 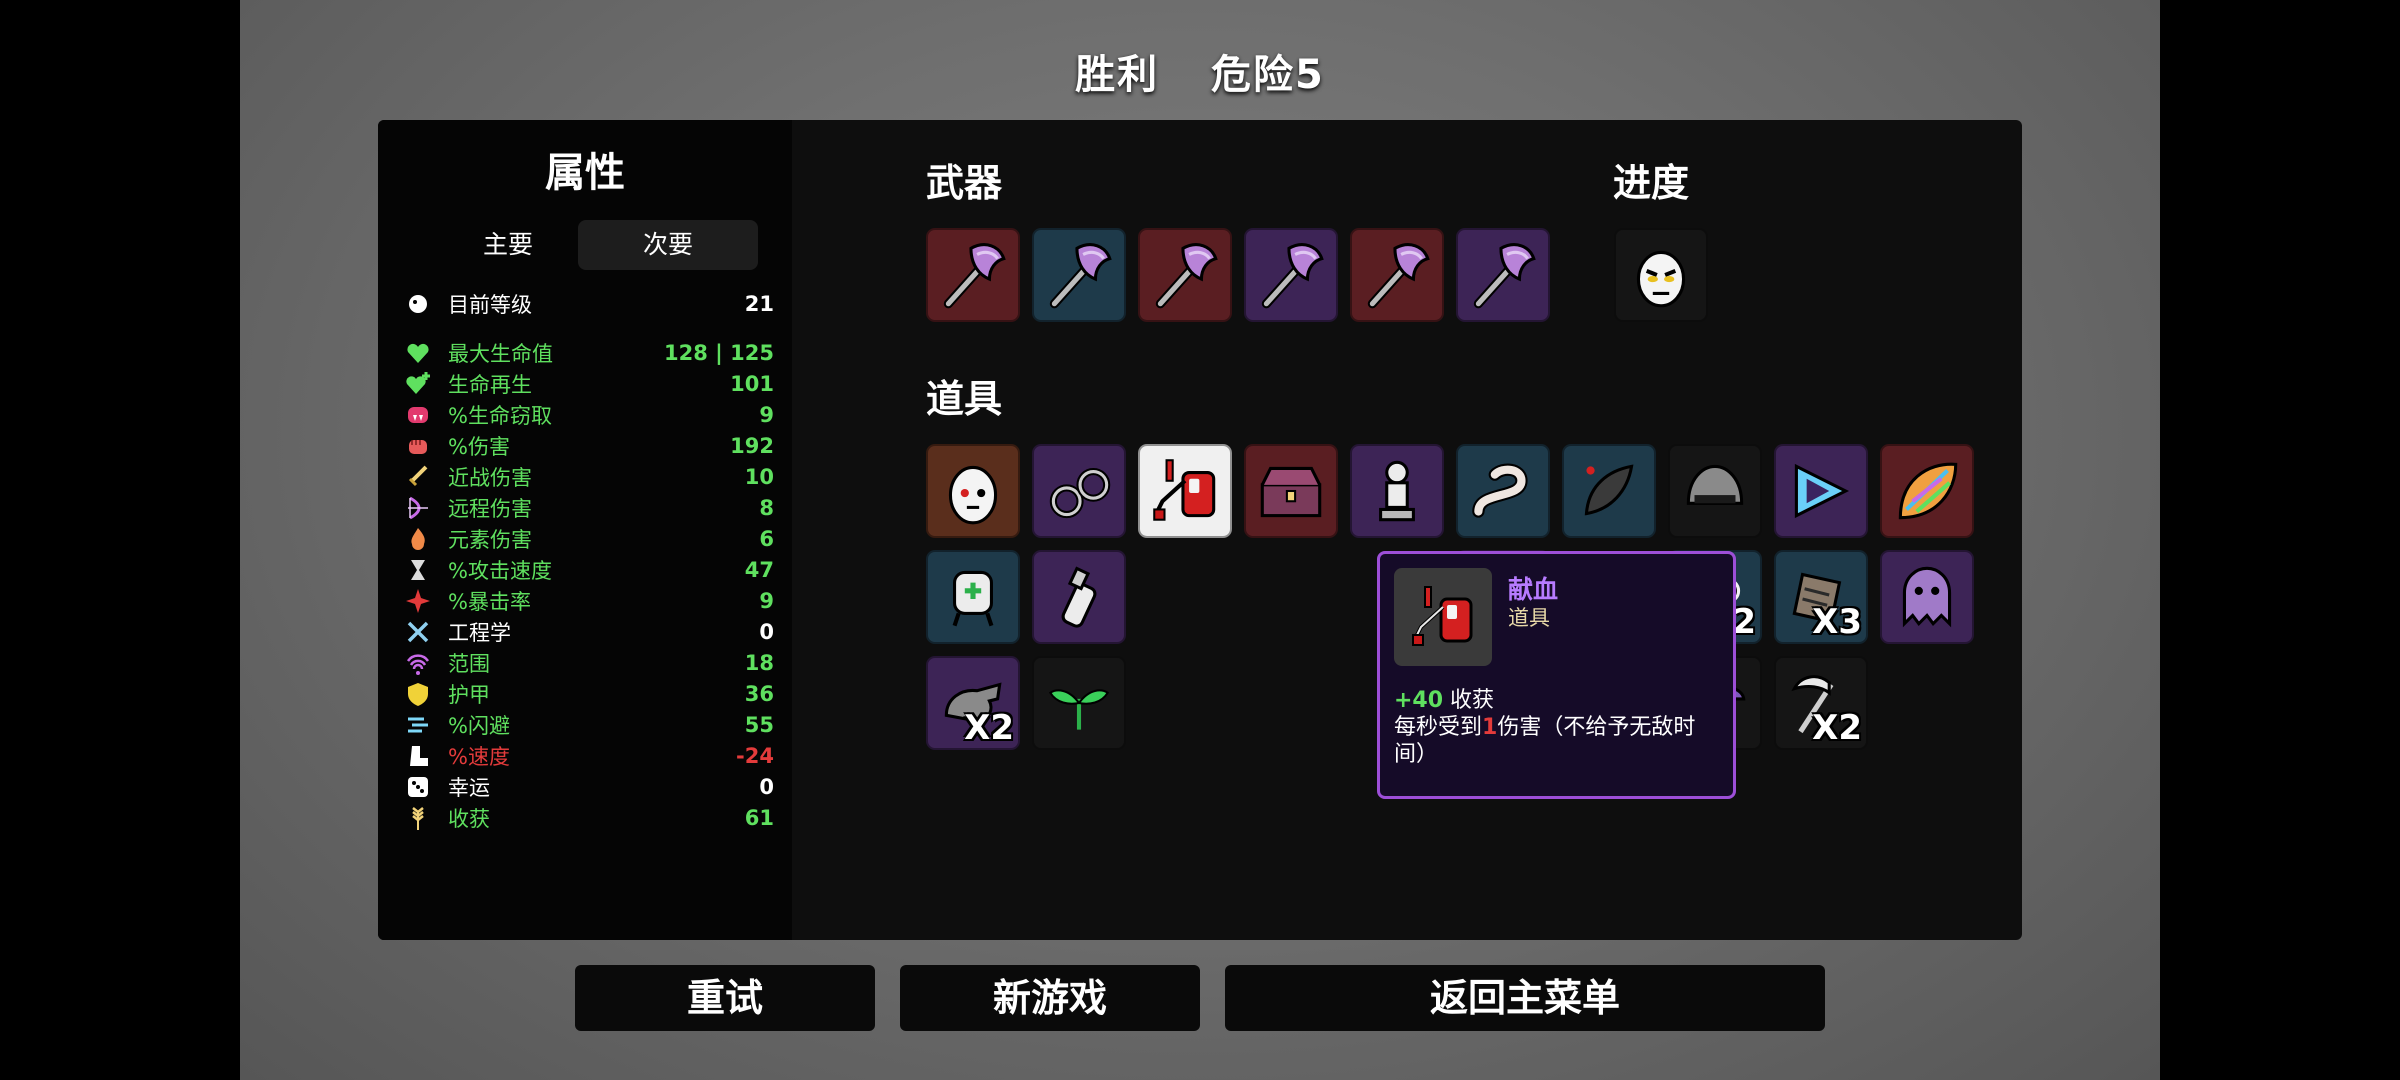 What do you see at coordinates (418, 663) in the screenshot?
I see `range-icon` at bounding box center [418, 663].